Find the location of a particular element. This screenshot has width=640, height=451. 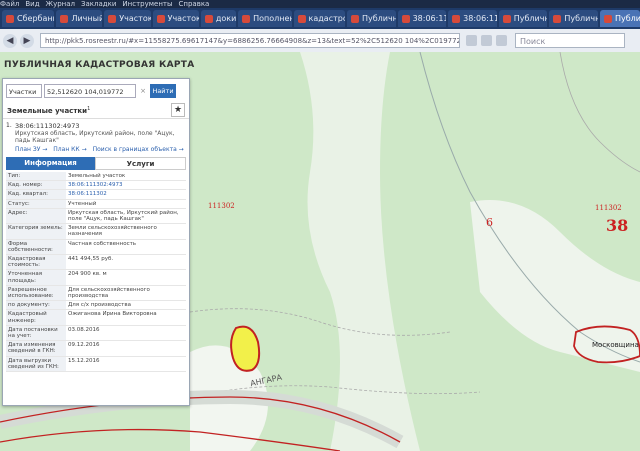

star-bookmark-icon is located at coordinates (471, 40).